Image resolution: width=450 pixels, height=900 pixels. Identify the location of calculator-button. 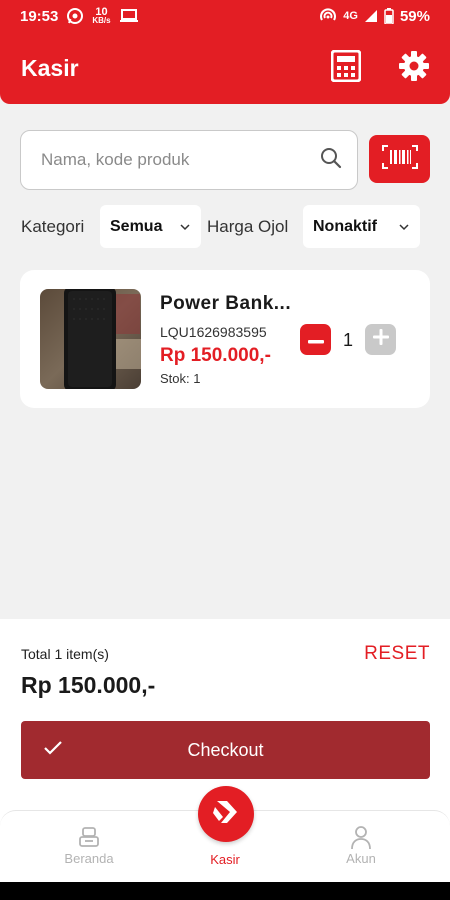
(346, 68).